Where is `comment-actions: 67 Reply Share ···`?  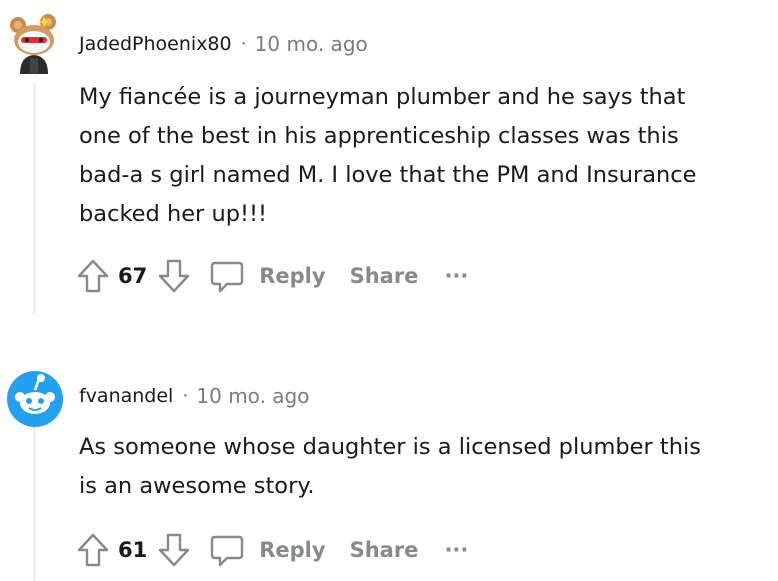
comment-actions: 67 Reply Share ··· is located at coordinates (272, 276).